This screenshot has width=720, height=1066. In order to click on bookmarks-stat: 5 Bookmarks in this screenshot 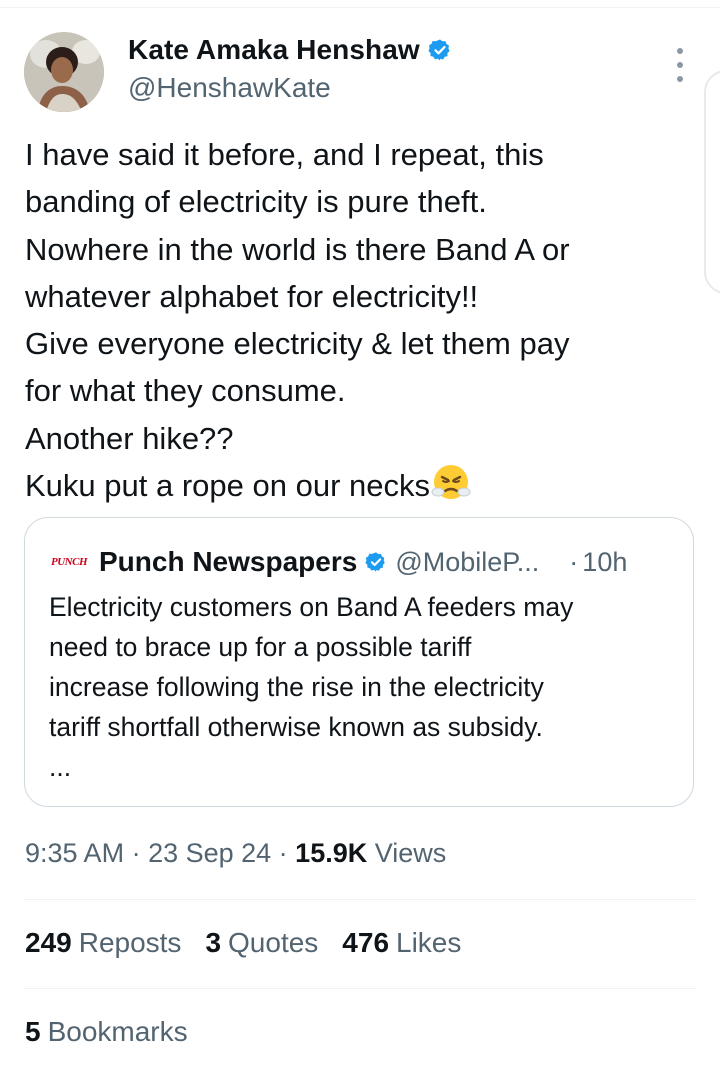, I will do `click(106, 1031)`.